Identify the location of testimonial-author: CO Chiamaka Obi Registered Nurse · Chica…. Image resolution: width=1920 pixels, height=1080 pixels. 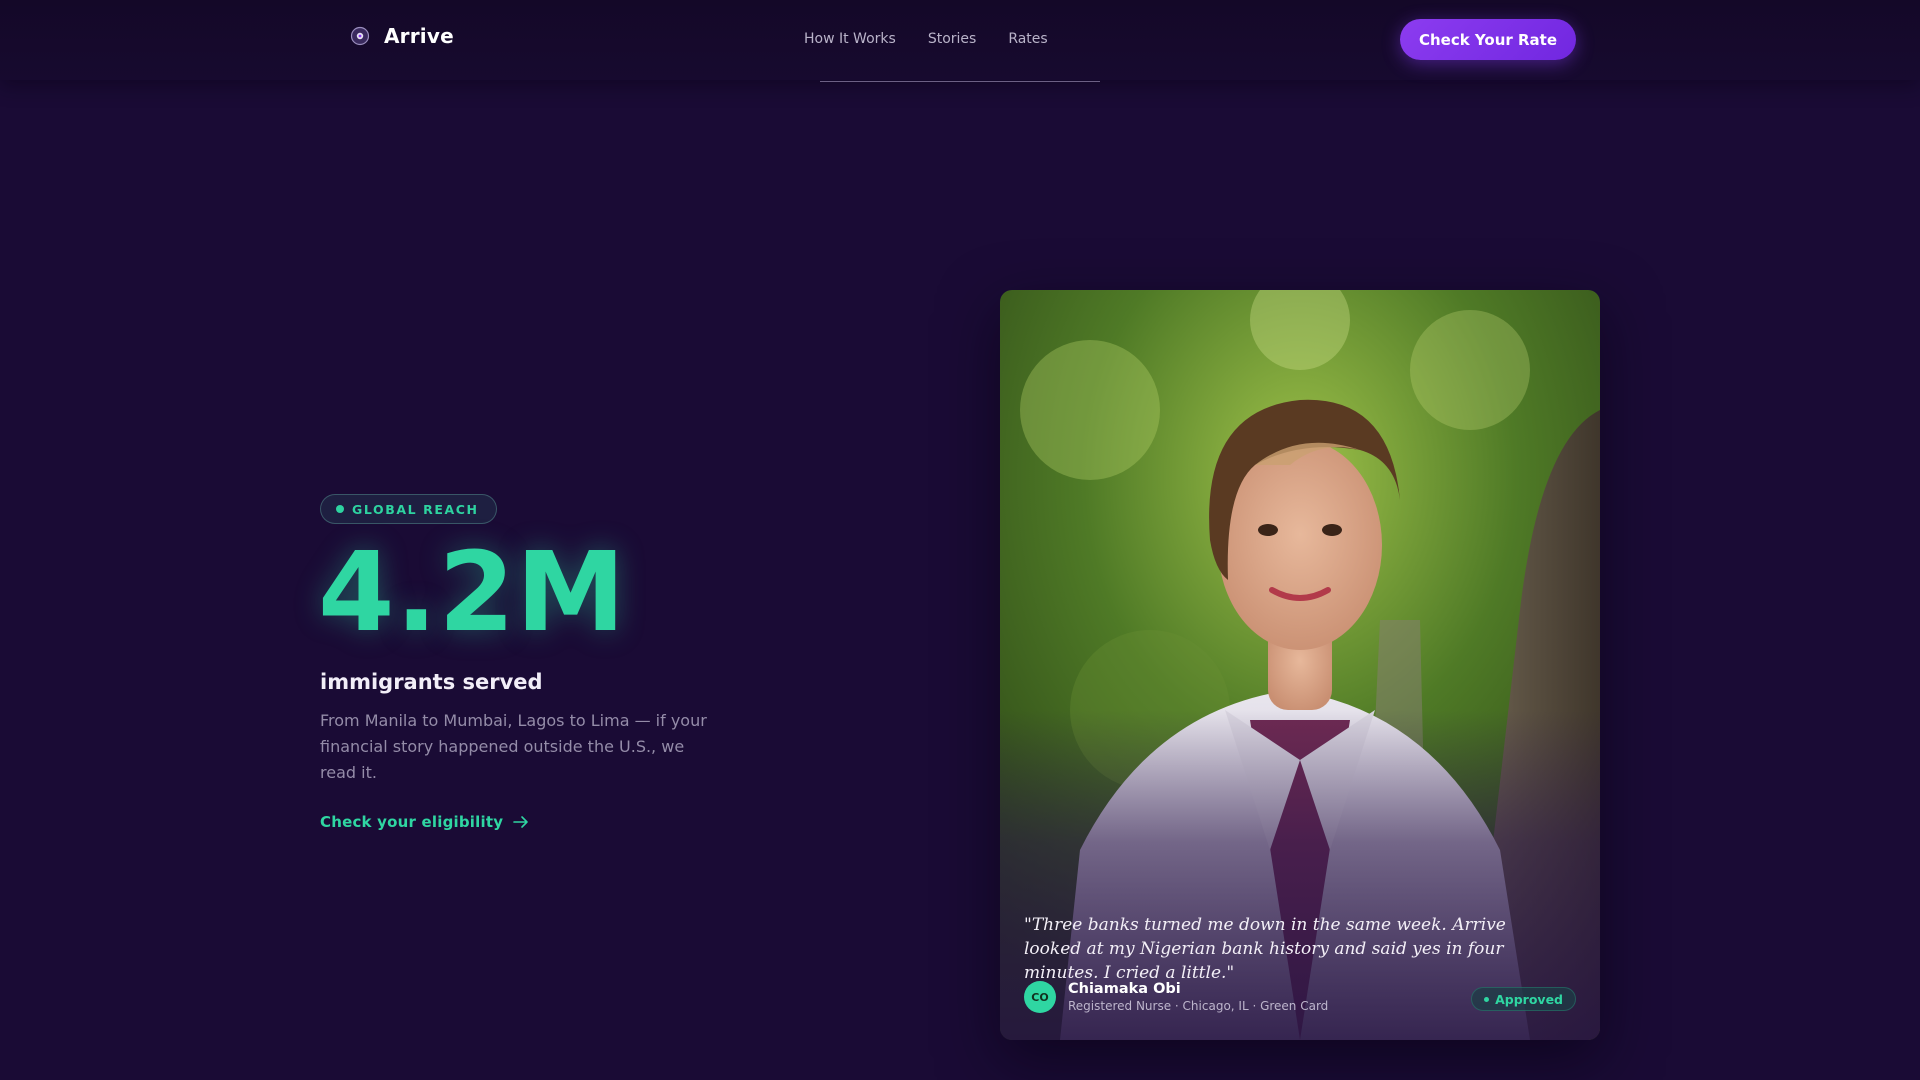
(1176, 997).